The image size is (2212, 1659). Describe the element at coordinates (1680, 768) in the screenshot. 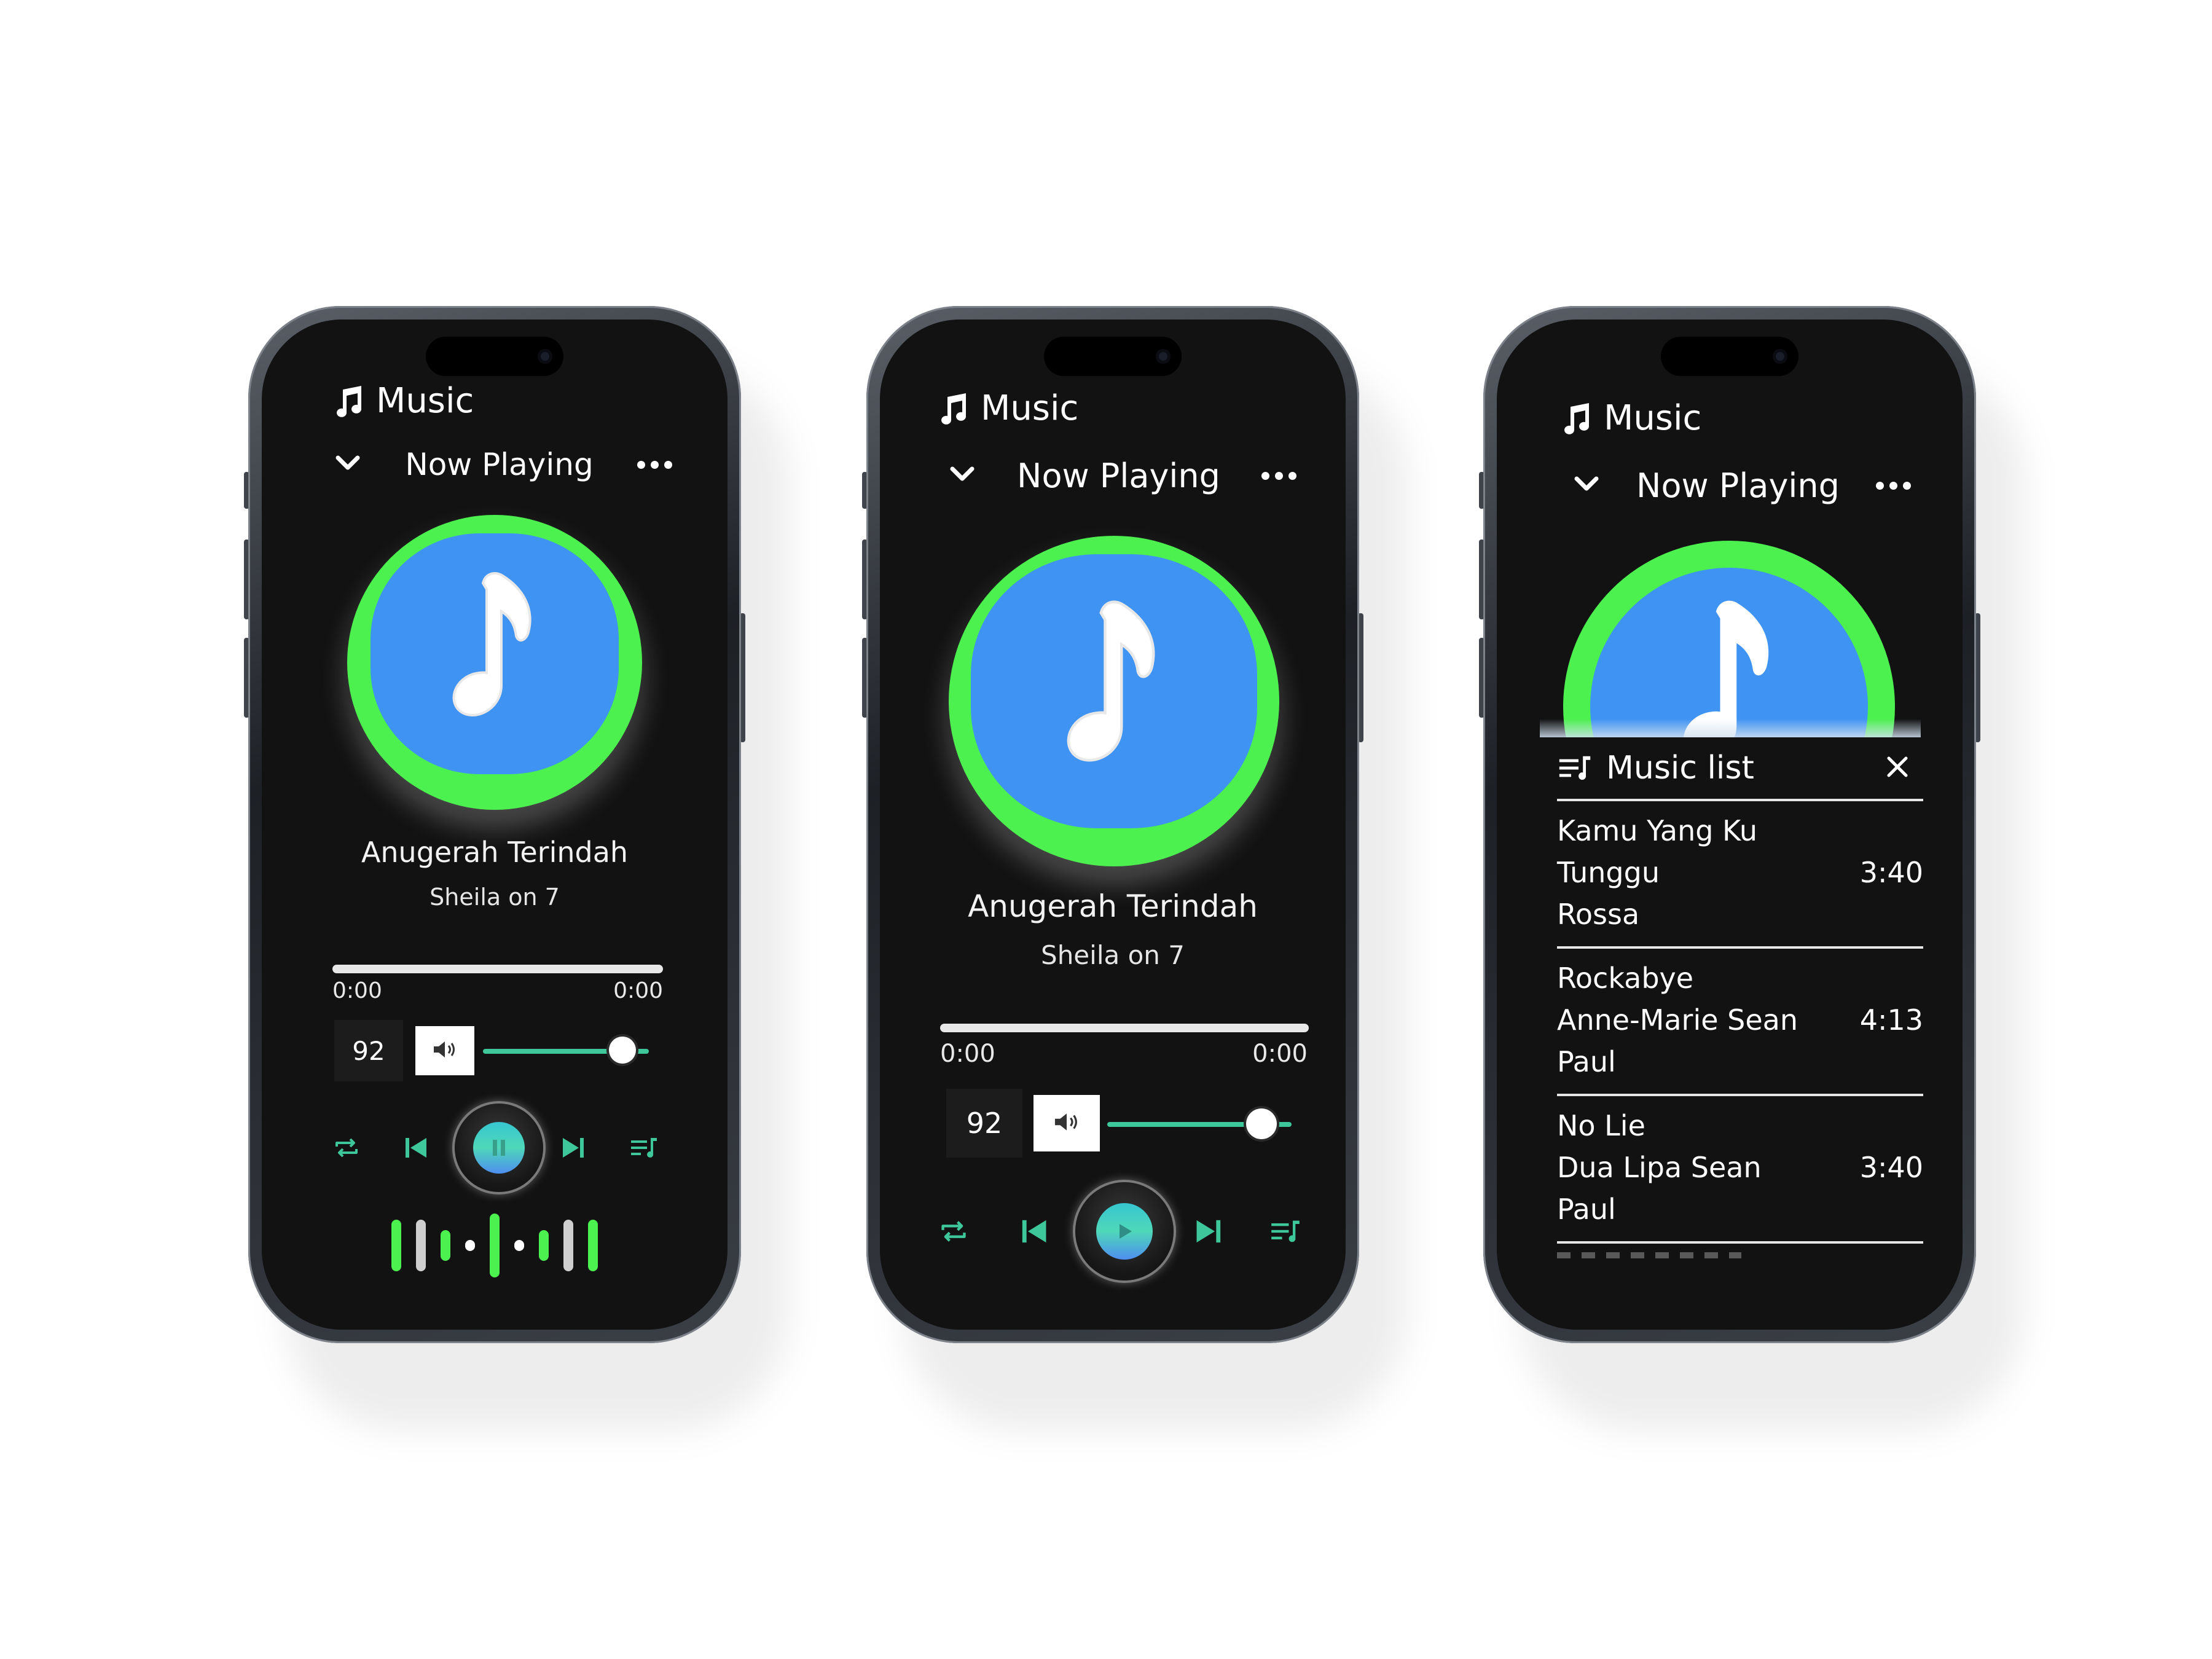

I see `music-list-title: Music list` at that location.